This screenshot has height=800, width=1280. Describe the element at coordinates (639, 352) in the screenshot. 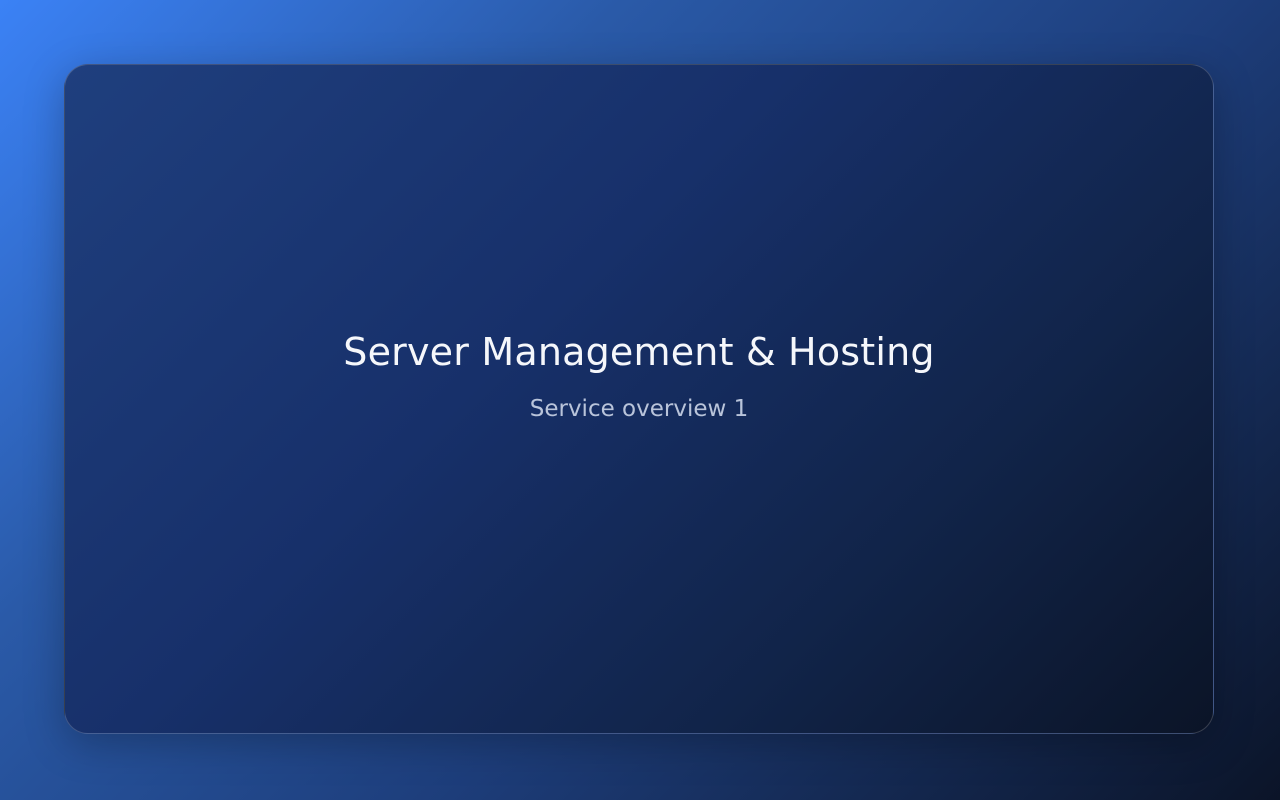

I see `card-title: Server Management & Hosting` at that location.